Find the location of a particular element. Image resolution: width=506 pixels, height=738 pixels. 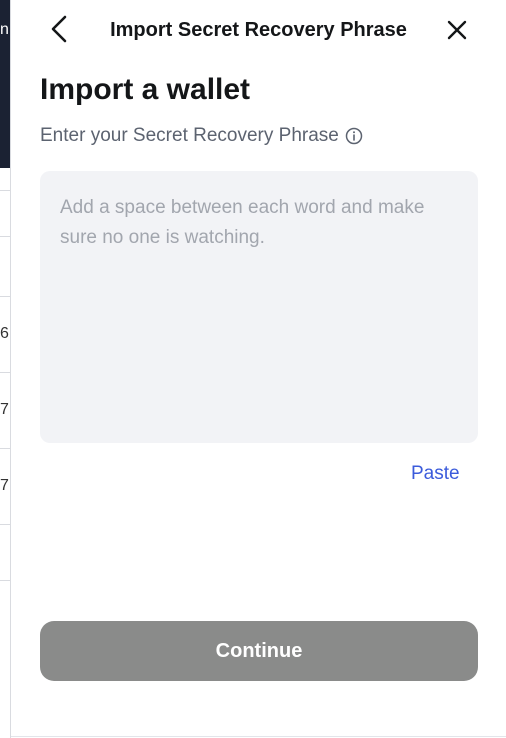

chevron-left-icon is located at coordinates (59, 29).